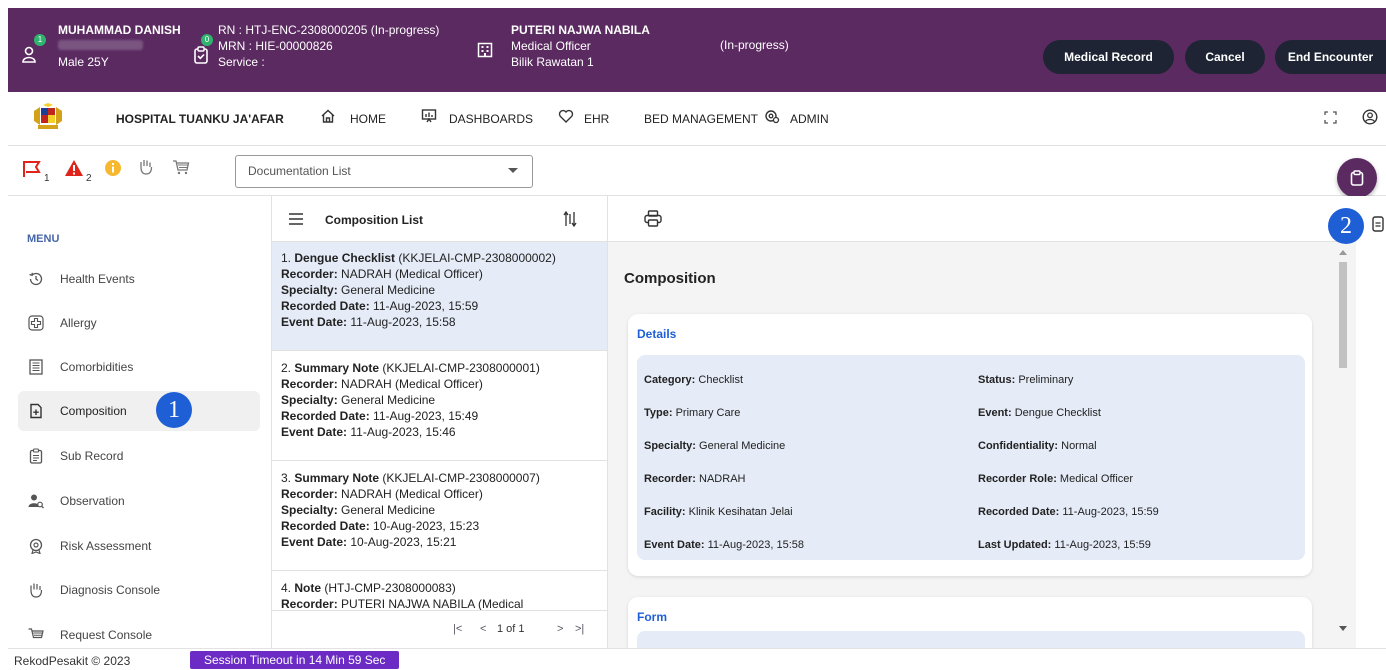 This screenshot has width=1386, height=670. I want to click on session-timeout-badge: Session Timeout in 14 Min 59 Sec, so click(295, 660).